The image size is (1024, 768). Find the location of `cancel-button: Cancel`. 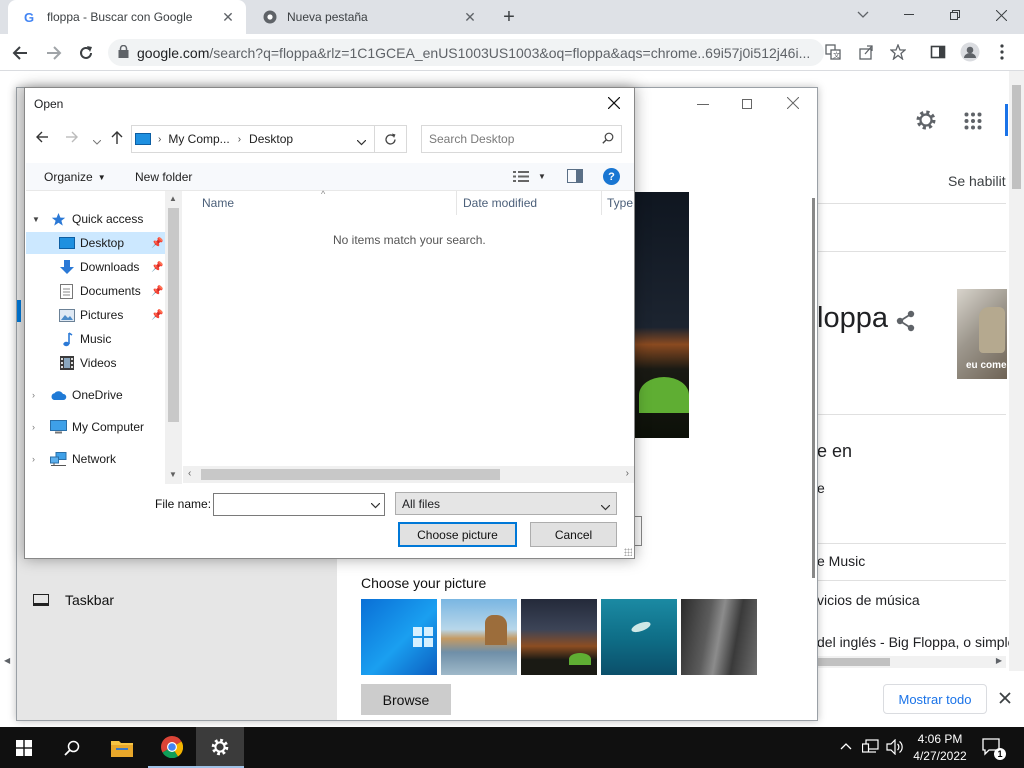

cancel-button: Cancel is located at coordinates (573, 534).